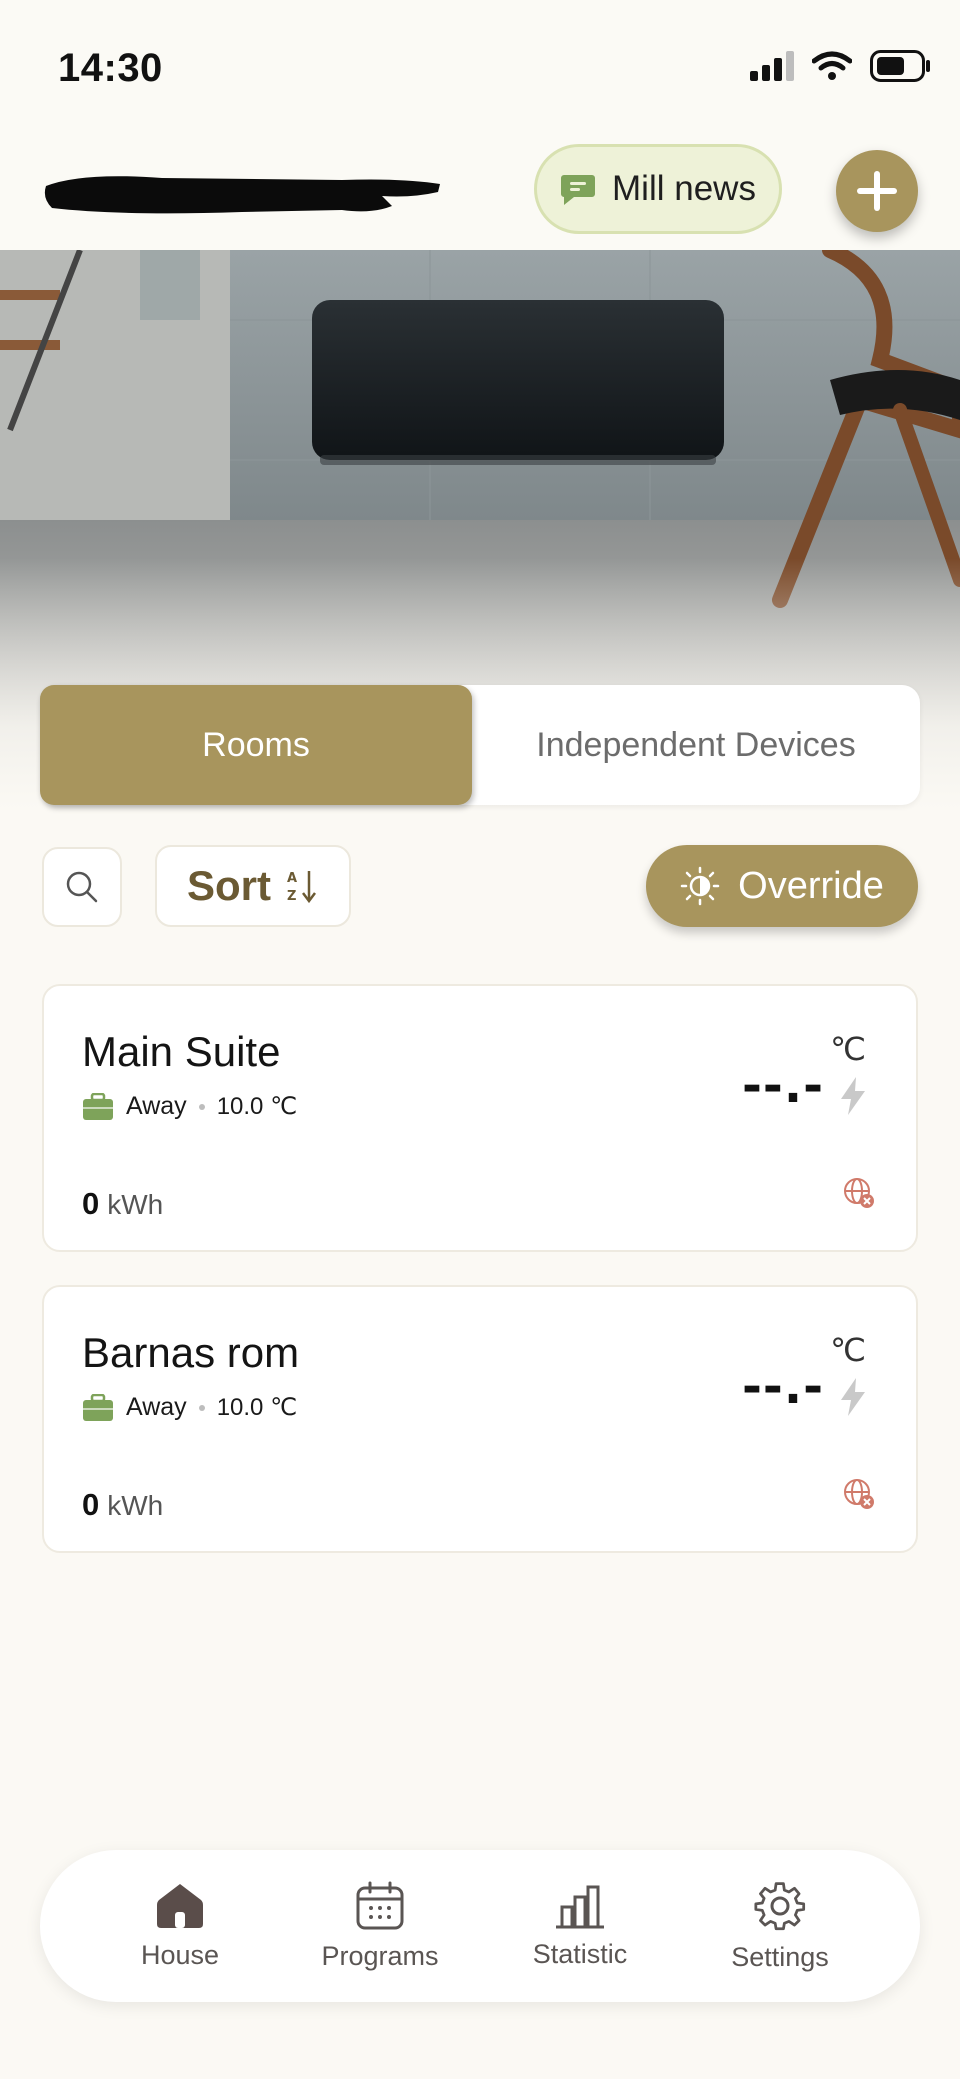  What do you see at coordinates (292, 878) in the screenshot?
I see `svg-text: A` at bounding box center [292, 878].